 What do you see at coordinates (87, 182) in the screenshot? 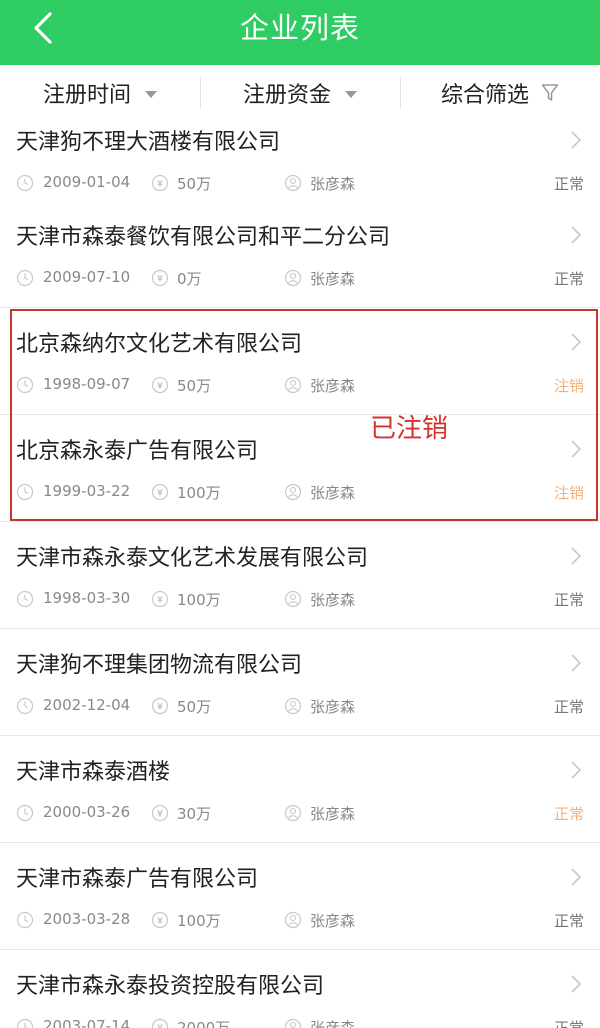
I see `registration-date: 2009-01-04` at bounding box center [87, 182].